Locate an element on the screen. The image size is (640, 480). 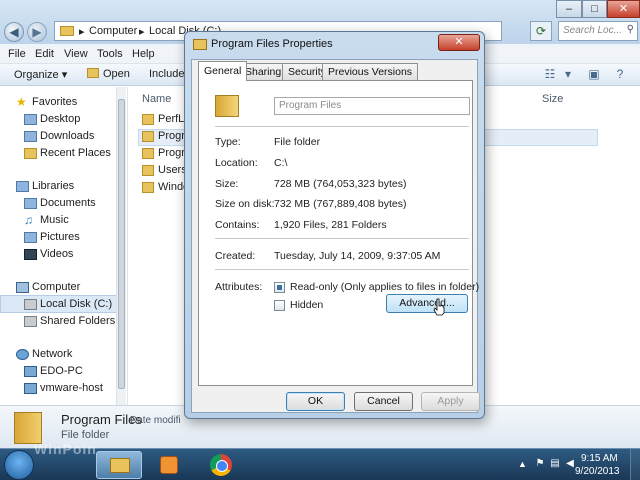
nav-videos: Videos is located at coordinates (63, 255).